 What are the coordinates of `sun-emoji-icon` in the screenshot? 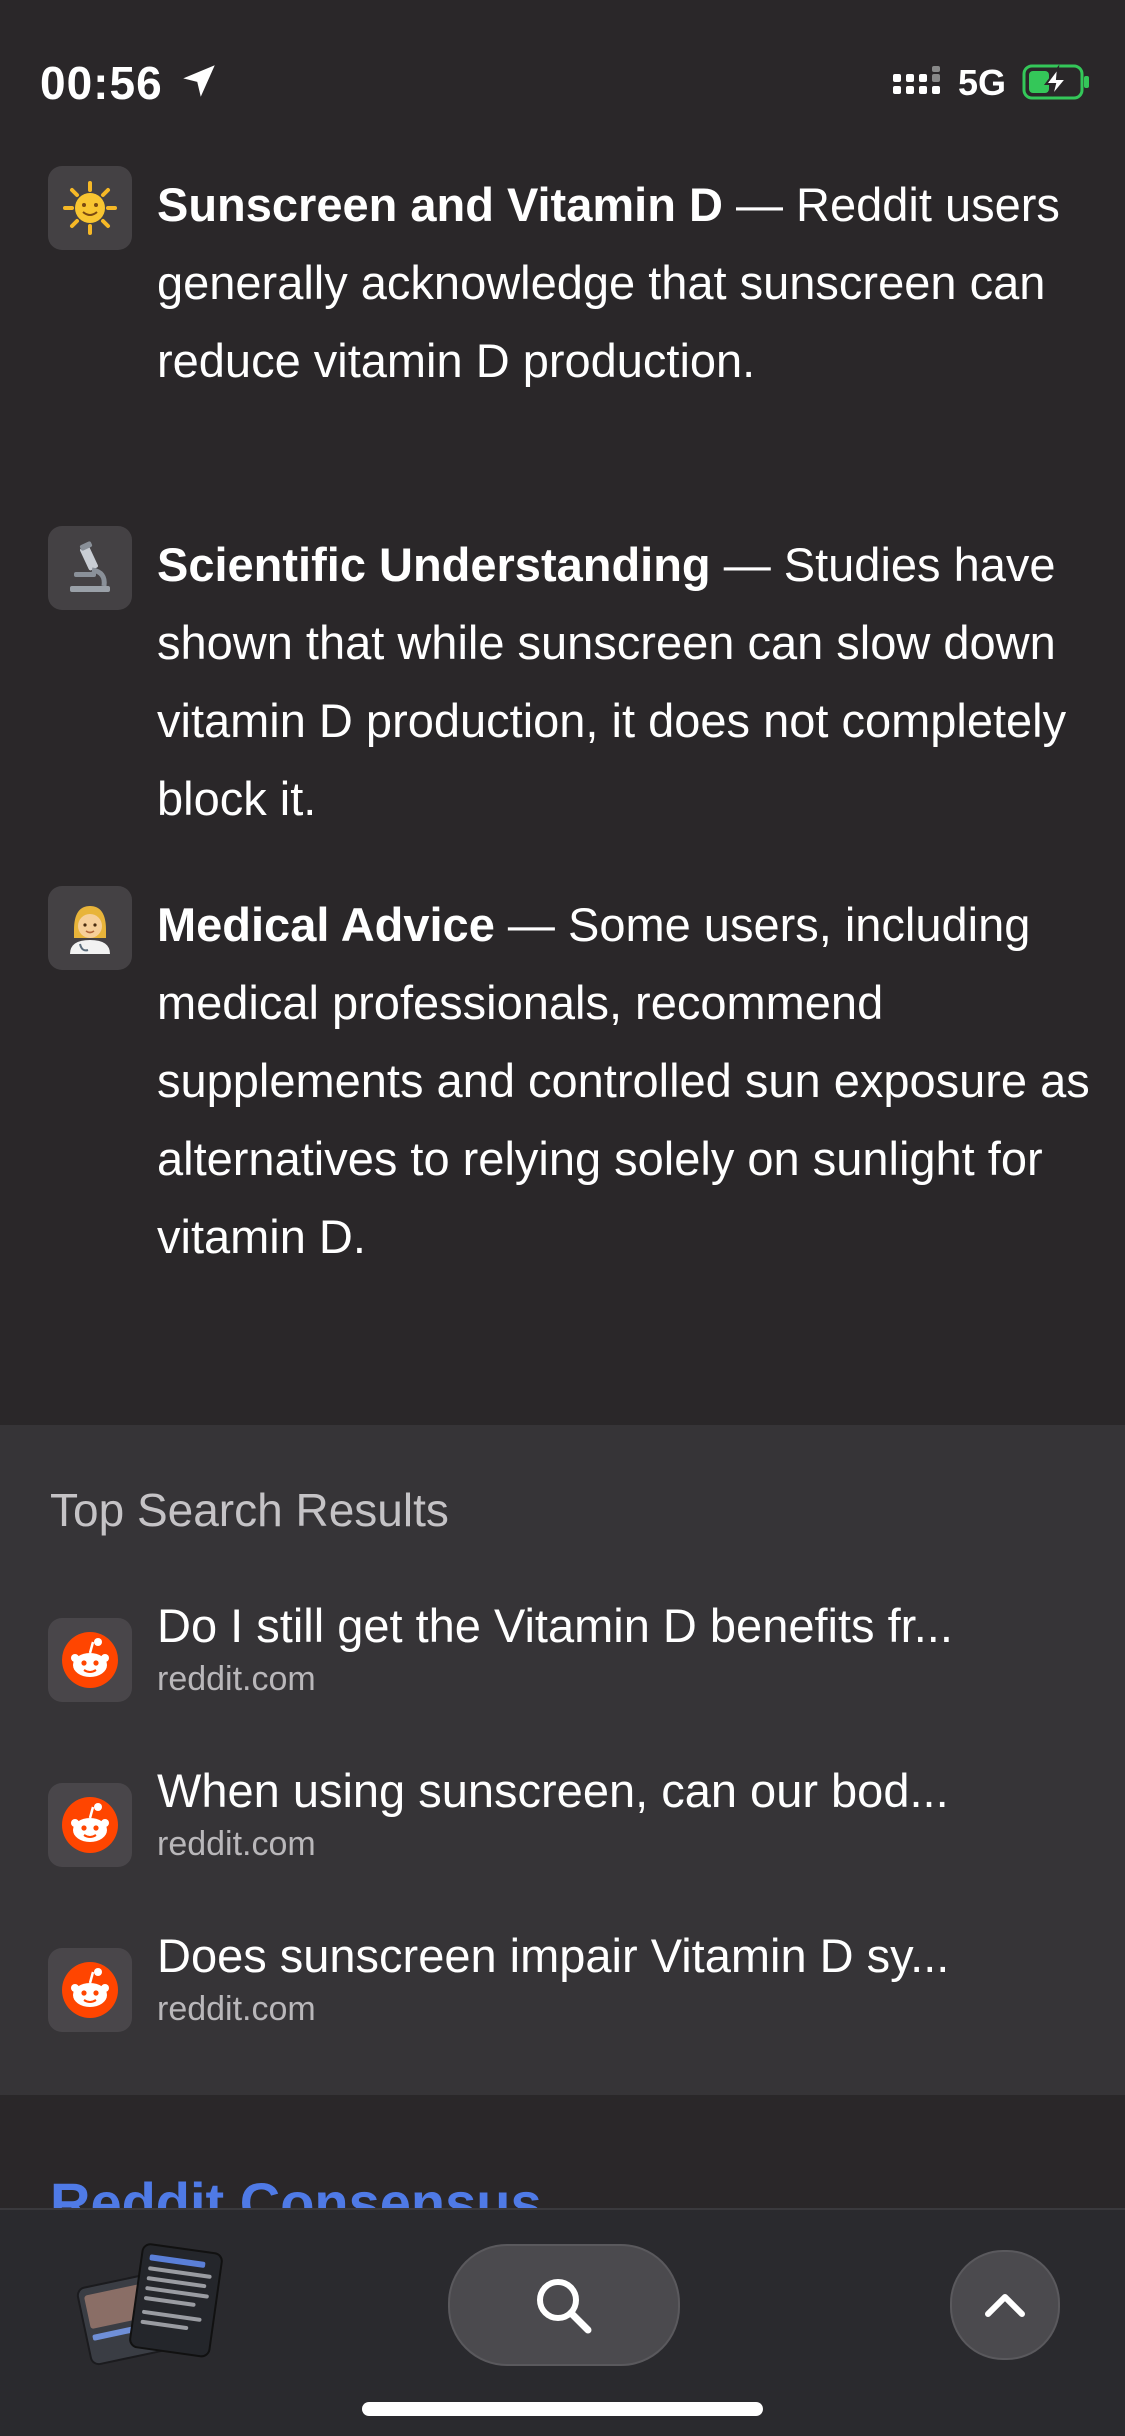 It's located at (90, 208).